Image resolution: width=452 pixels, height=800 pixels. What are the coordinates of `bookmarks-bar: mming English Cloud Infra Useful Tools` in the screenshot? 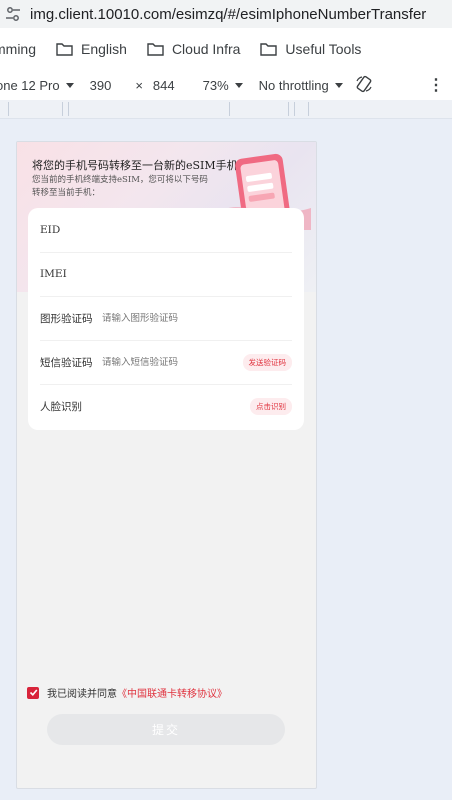 It's located at (226, 49).